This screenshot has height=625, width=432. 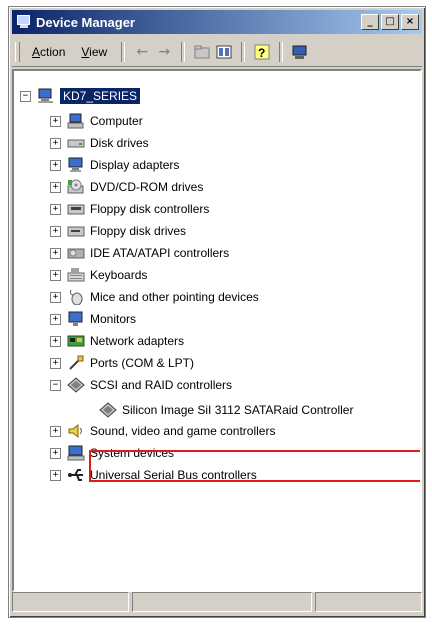 I want to click on tree-item-label: Floppy disk drives, so click(x=138, y=231).